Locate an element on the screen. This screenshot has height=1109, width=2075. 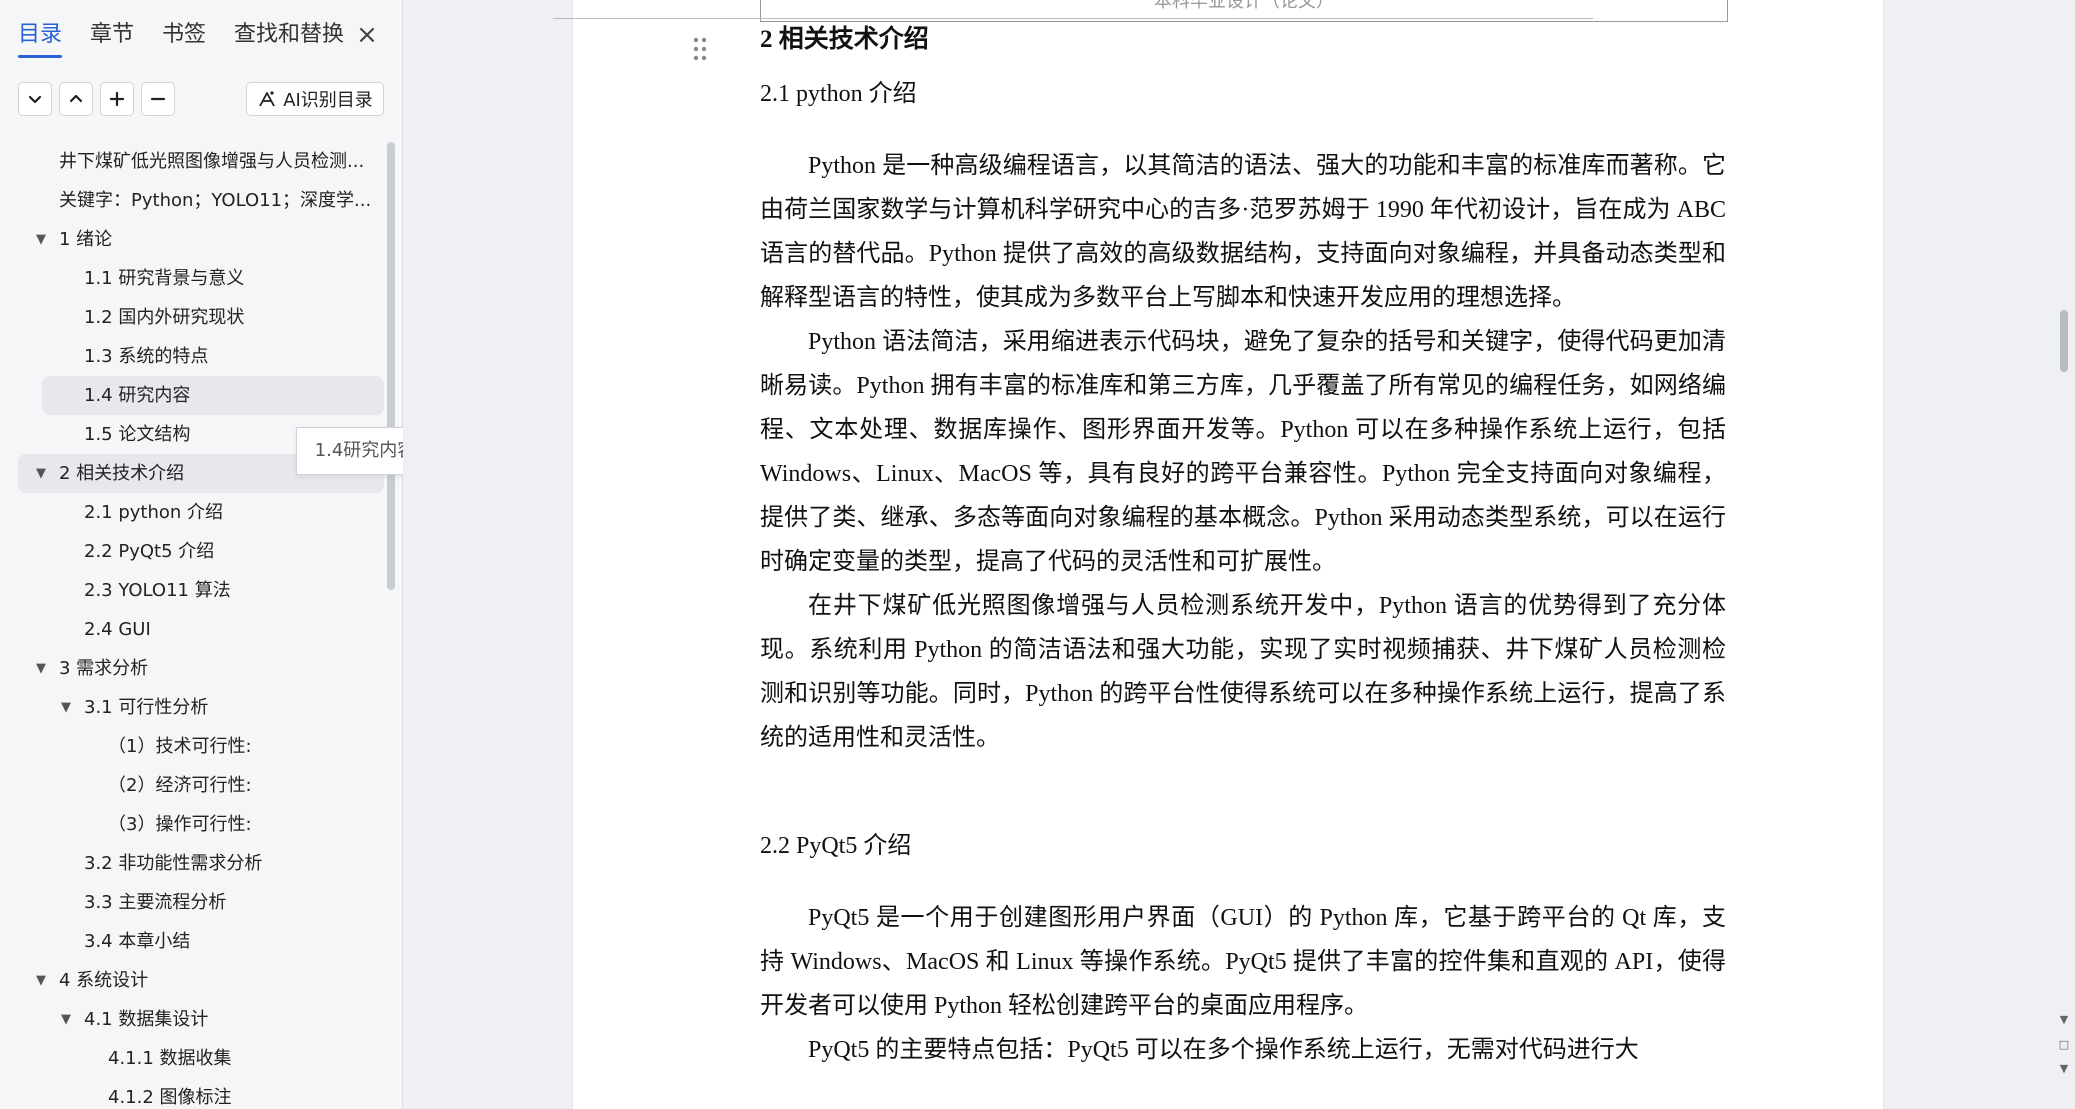
toc-item-label: 2.4 GUI is located at coordinates (117, 629).